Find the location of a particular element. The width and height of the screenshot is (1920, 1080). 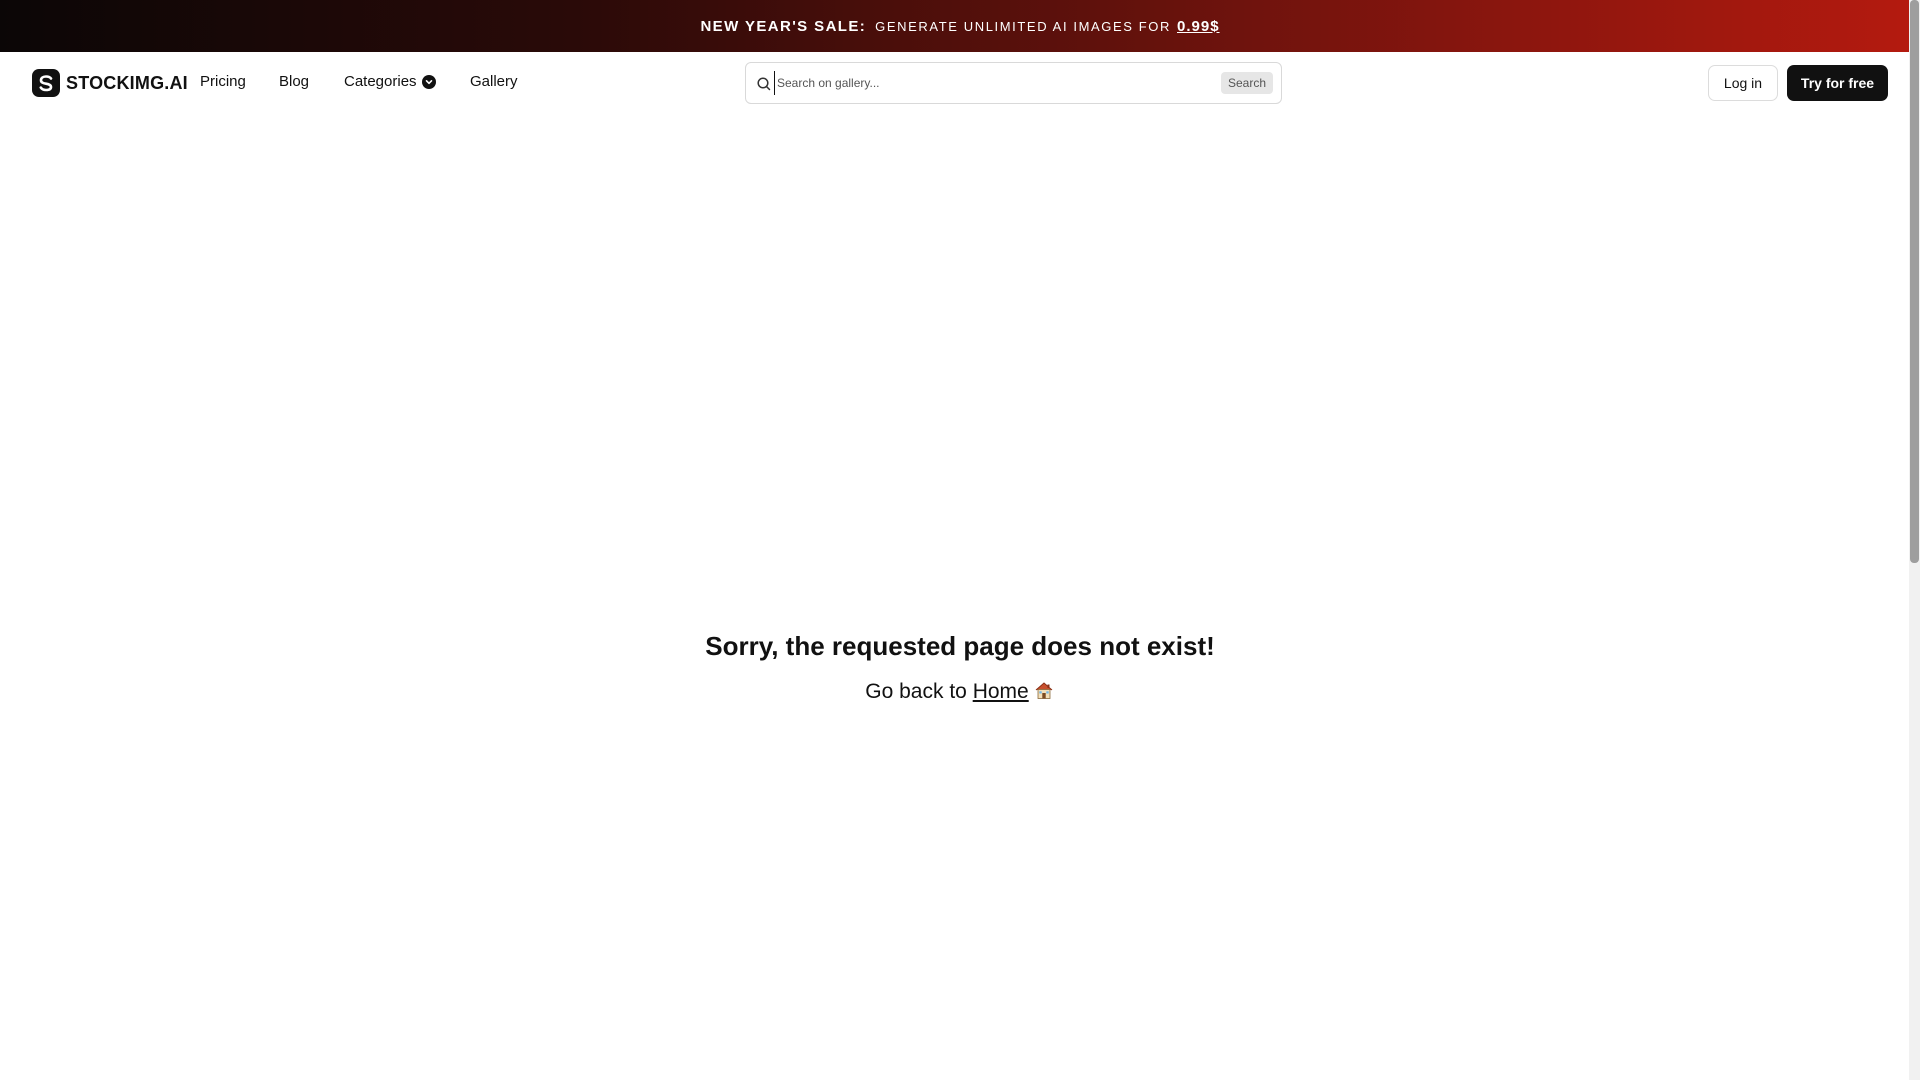

logo: STOCKIMG.AI is located at coordinates (110, 83).